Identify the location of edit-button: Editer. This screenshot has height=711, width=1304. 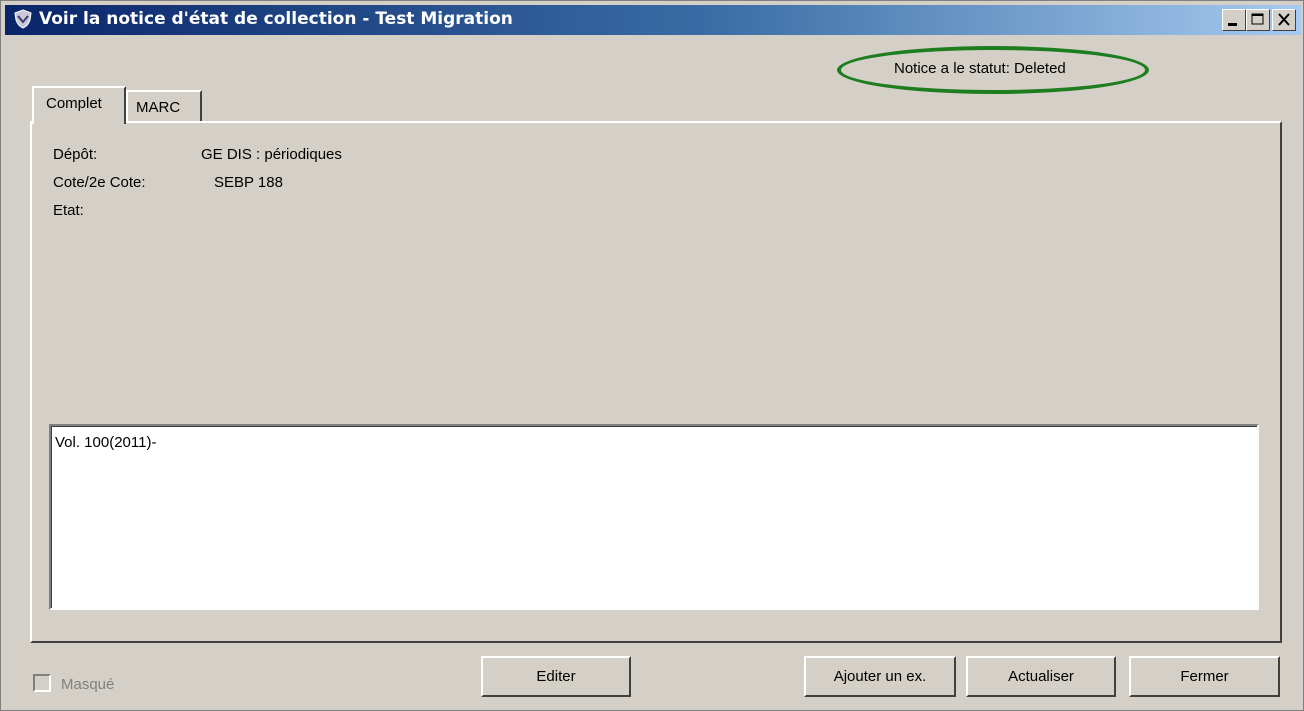
(556, 676).